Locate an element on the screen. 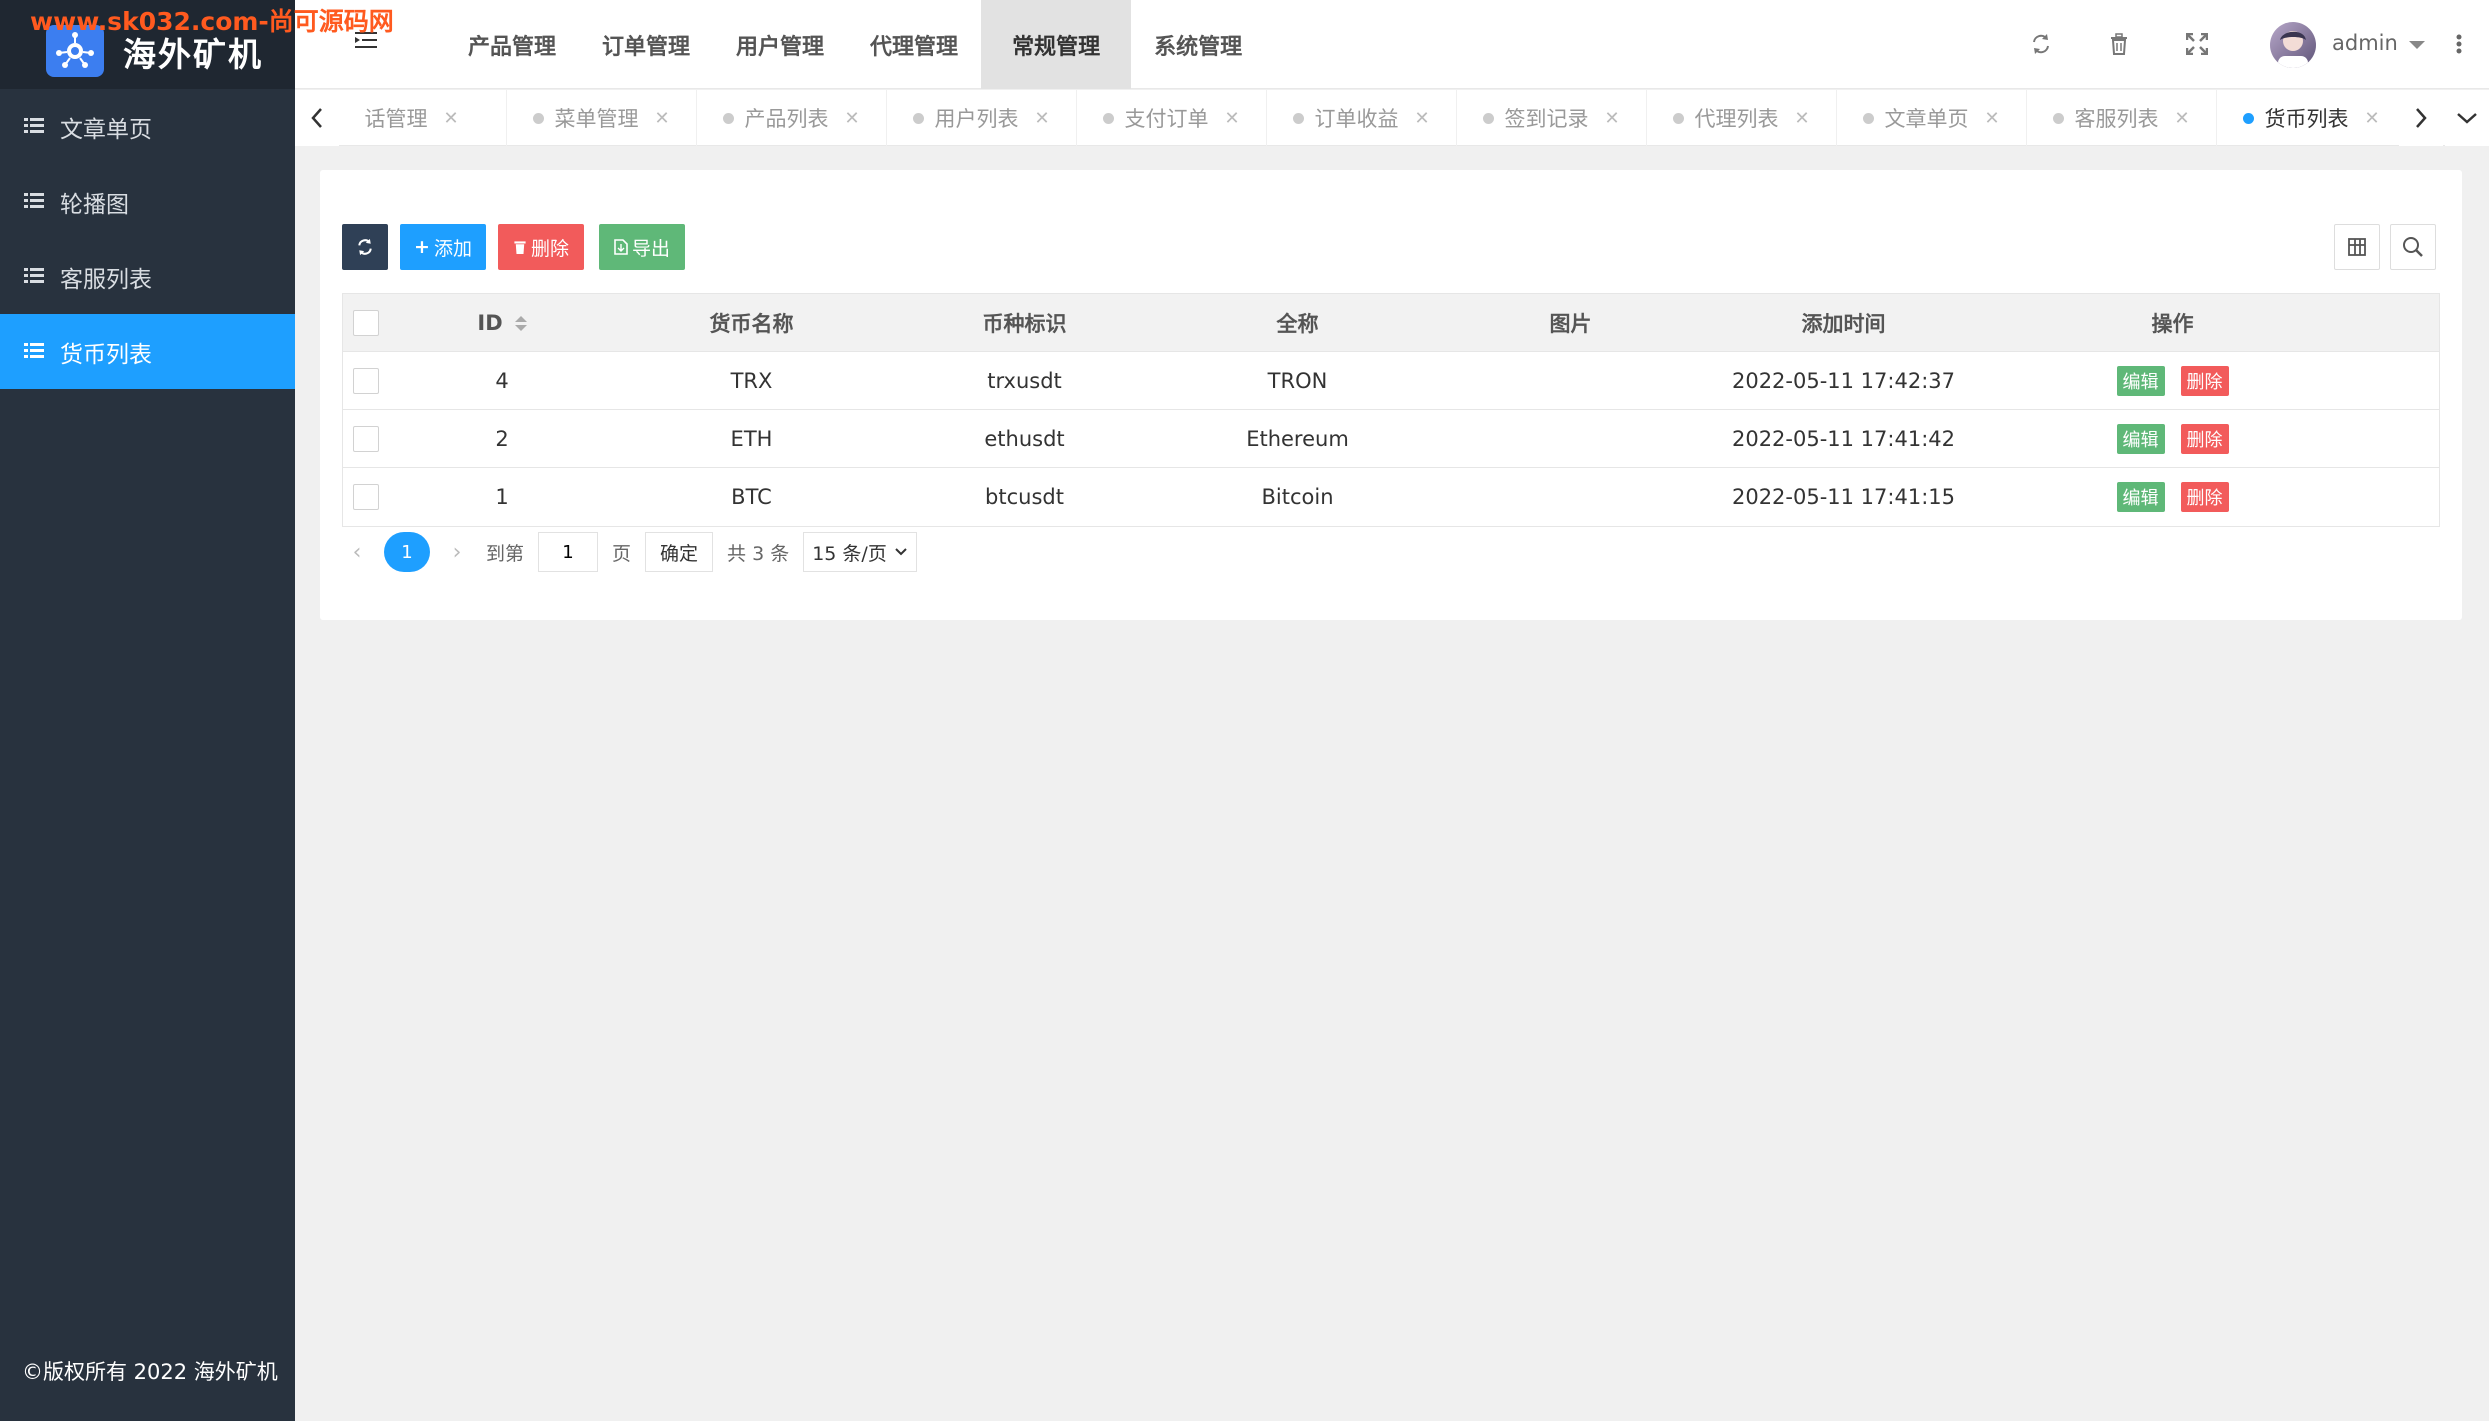  cell-id: 1 is located at coordinates (502, 497).